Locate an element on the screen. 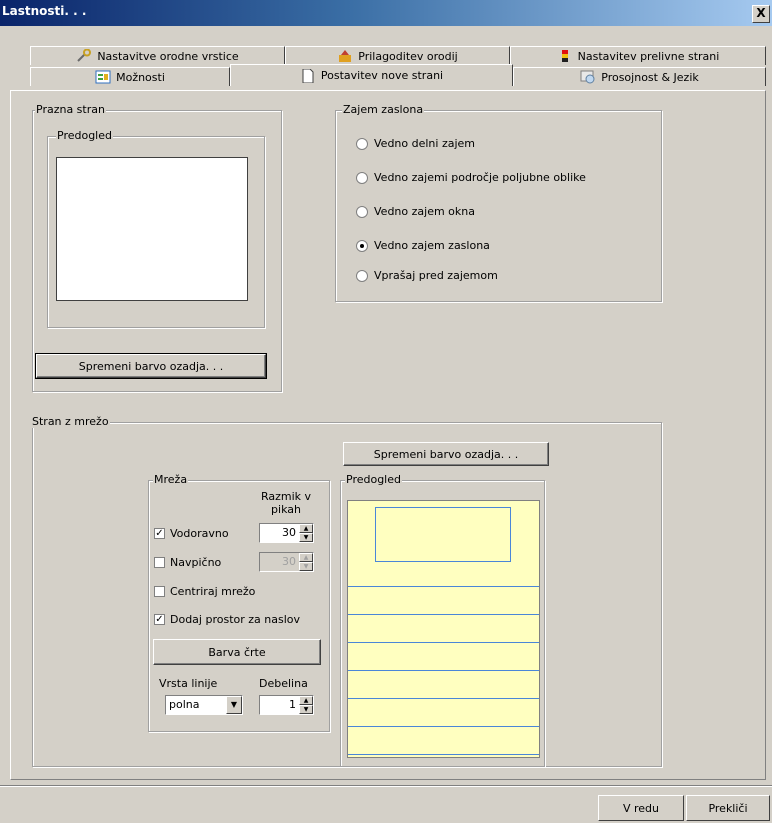 The image size is (772, 823). line-color-button: Barva črte is located at coordinates (237, 652).